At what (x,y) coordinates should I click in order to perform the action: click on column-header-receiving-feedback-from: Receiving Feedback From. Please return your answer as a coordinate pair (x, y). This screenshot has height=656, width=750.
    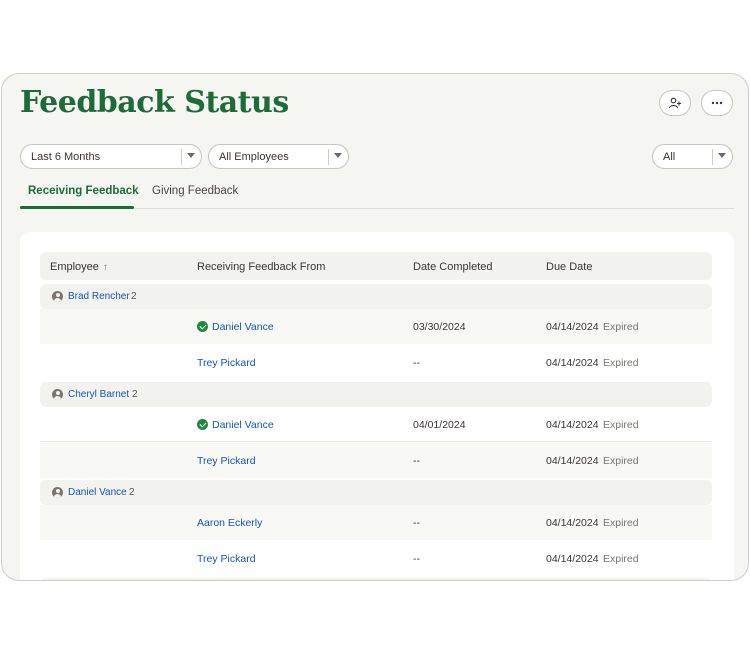
    Looking at the image, I should click on (261, 267).